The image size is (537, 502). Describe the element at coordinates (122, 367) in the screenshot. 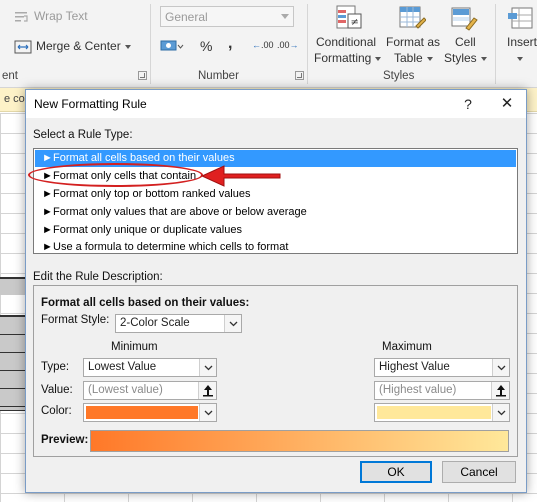

I see `minimum-type-value: Lowest Value` at that location.